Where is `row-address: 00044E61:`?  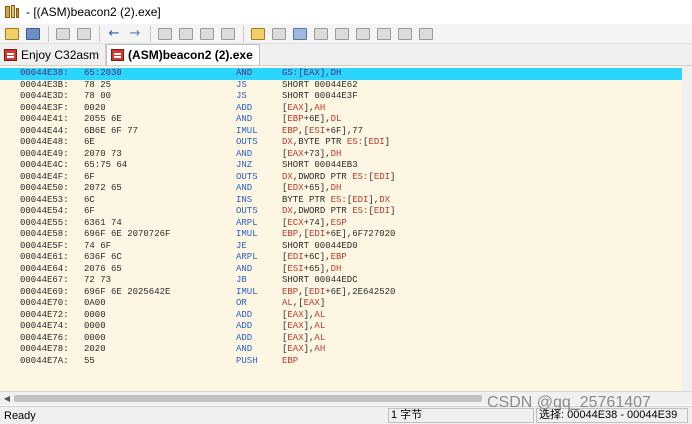 row-address: 00044E61: is located at coordinates (44, 257).